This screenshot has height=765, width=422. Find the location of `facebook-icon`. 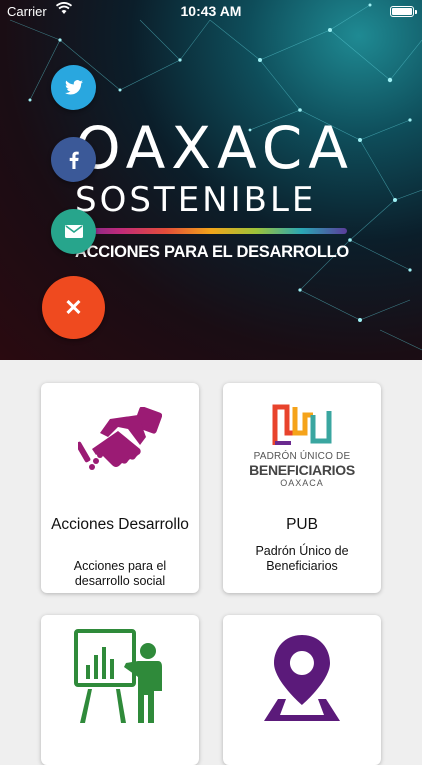

facebook-icon is located at coordinates (74, 160).